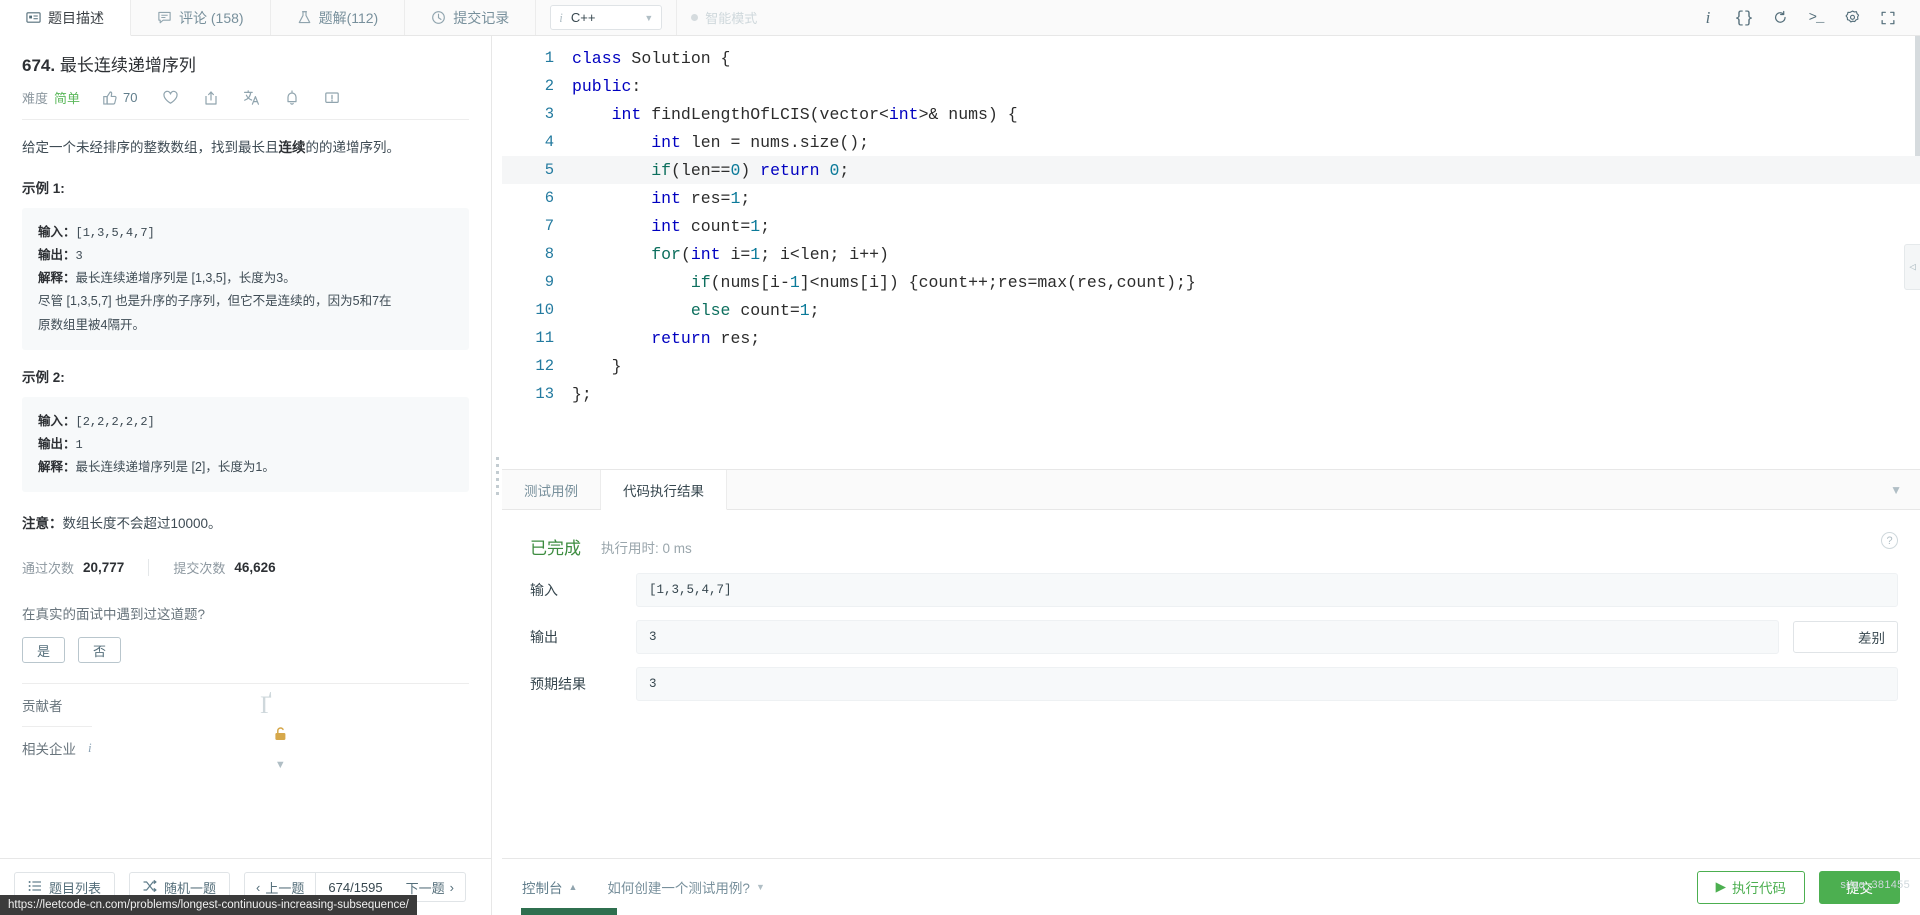 This screenshot has height=915, width=1920. What do you see at coordinates (1852, 18) in the screenshot?
I see `settings-gear-icon` at bounding box center [1852, 18].